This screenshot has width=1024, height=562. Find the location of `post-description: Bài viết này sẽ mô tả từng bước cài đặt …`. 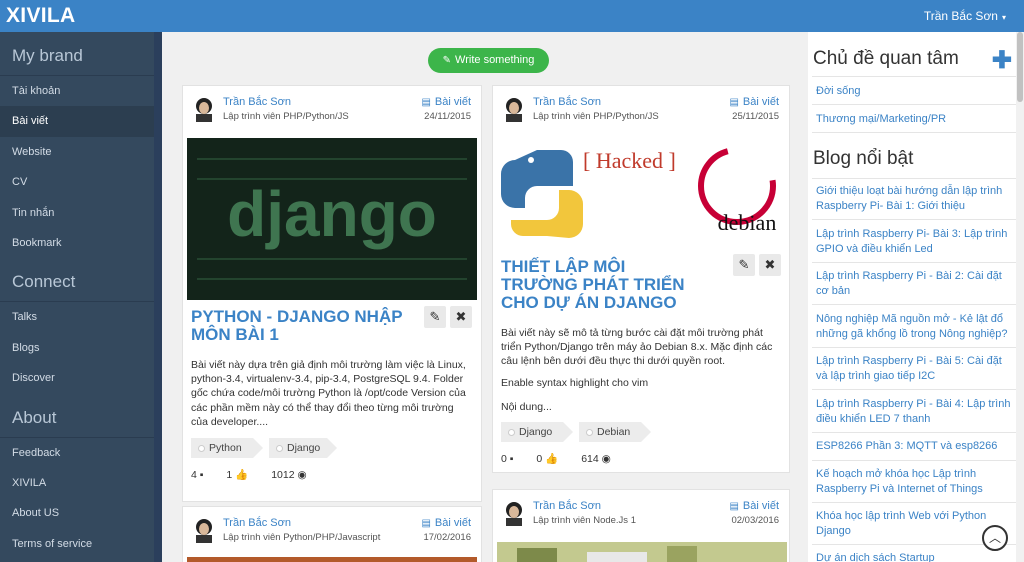

post-description: Bài viết này sẽ mô tả từng bước cài đặt … is located at coordinates (637, 347).